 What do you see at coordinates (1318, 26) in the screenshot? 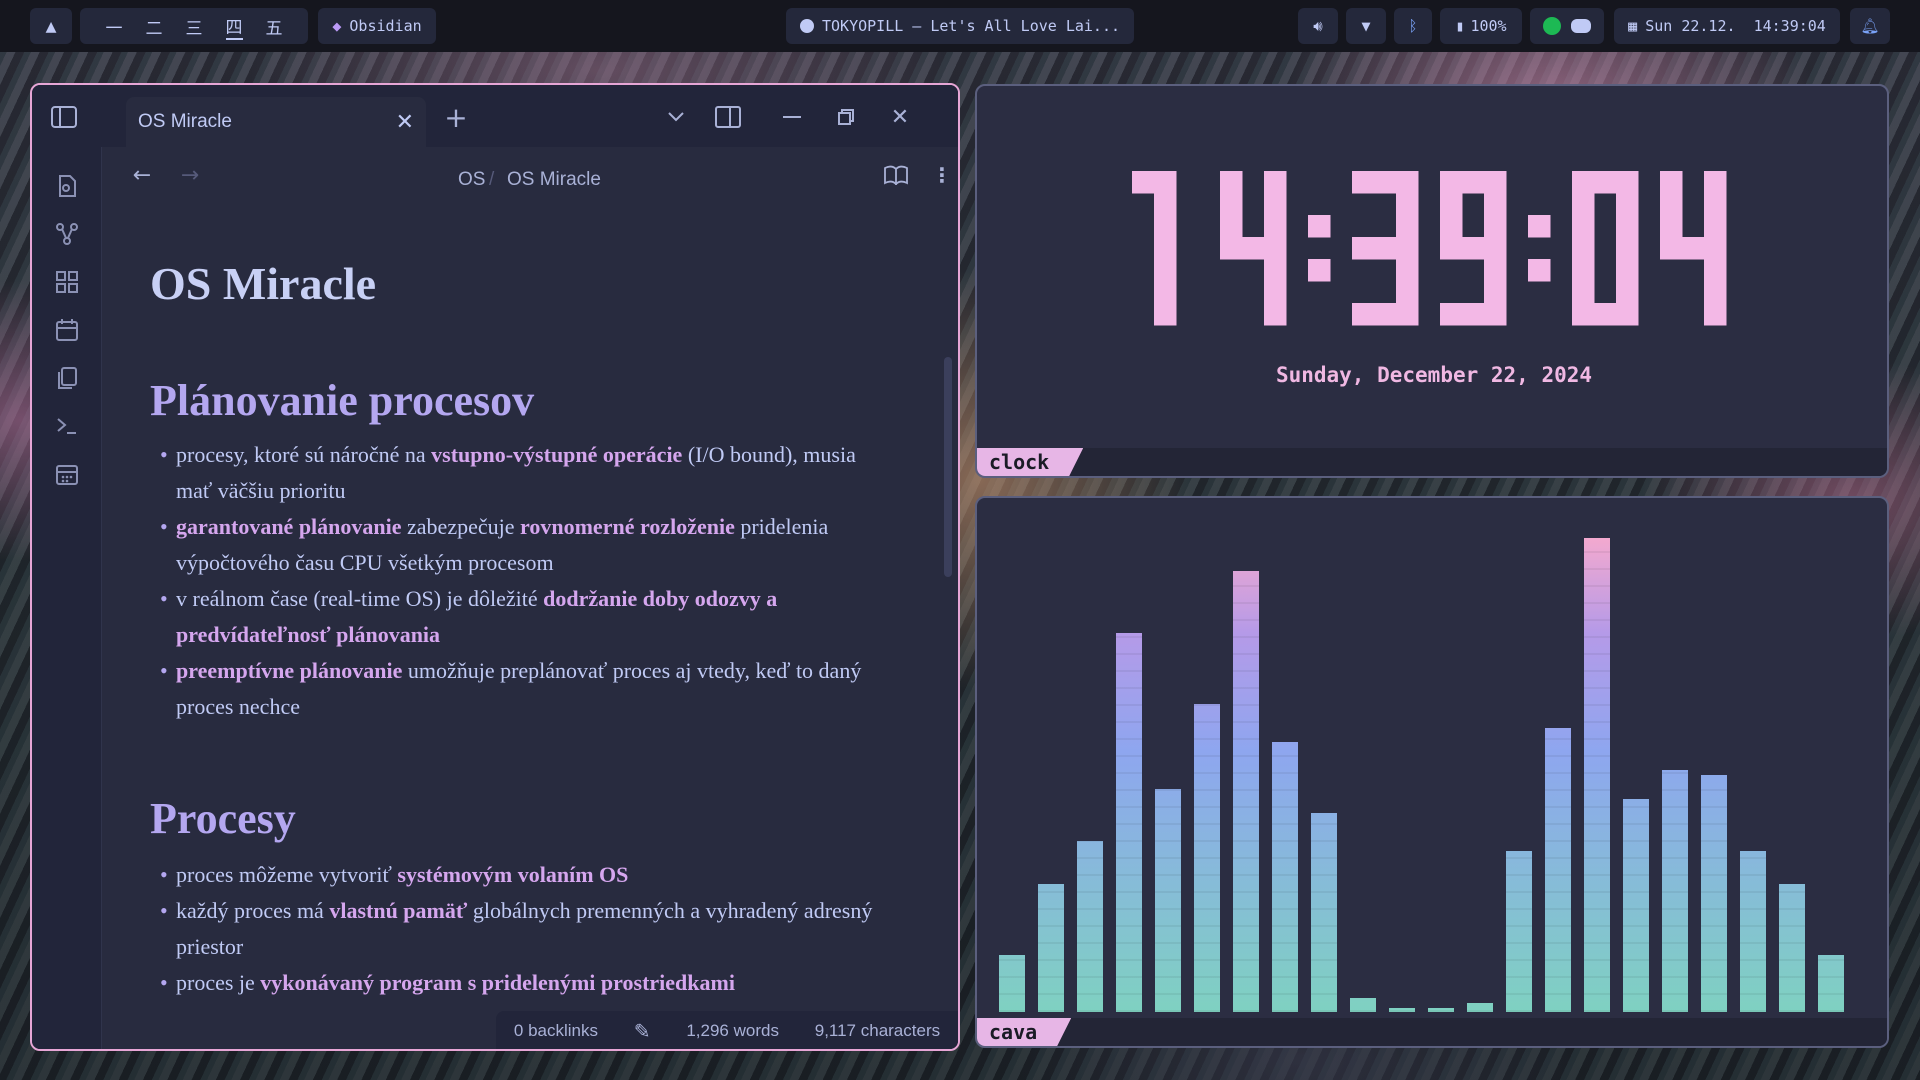
I see `volume-button: 🔊︎` at bounding box center [1318, 26].